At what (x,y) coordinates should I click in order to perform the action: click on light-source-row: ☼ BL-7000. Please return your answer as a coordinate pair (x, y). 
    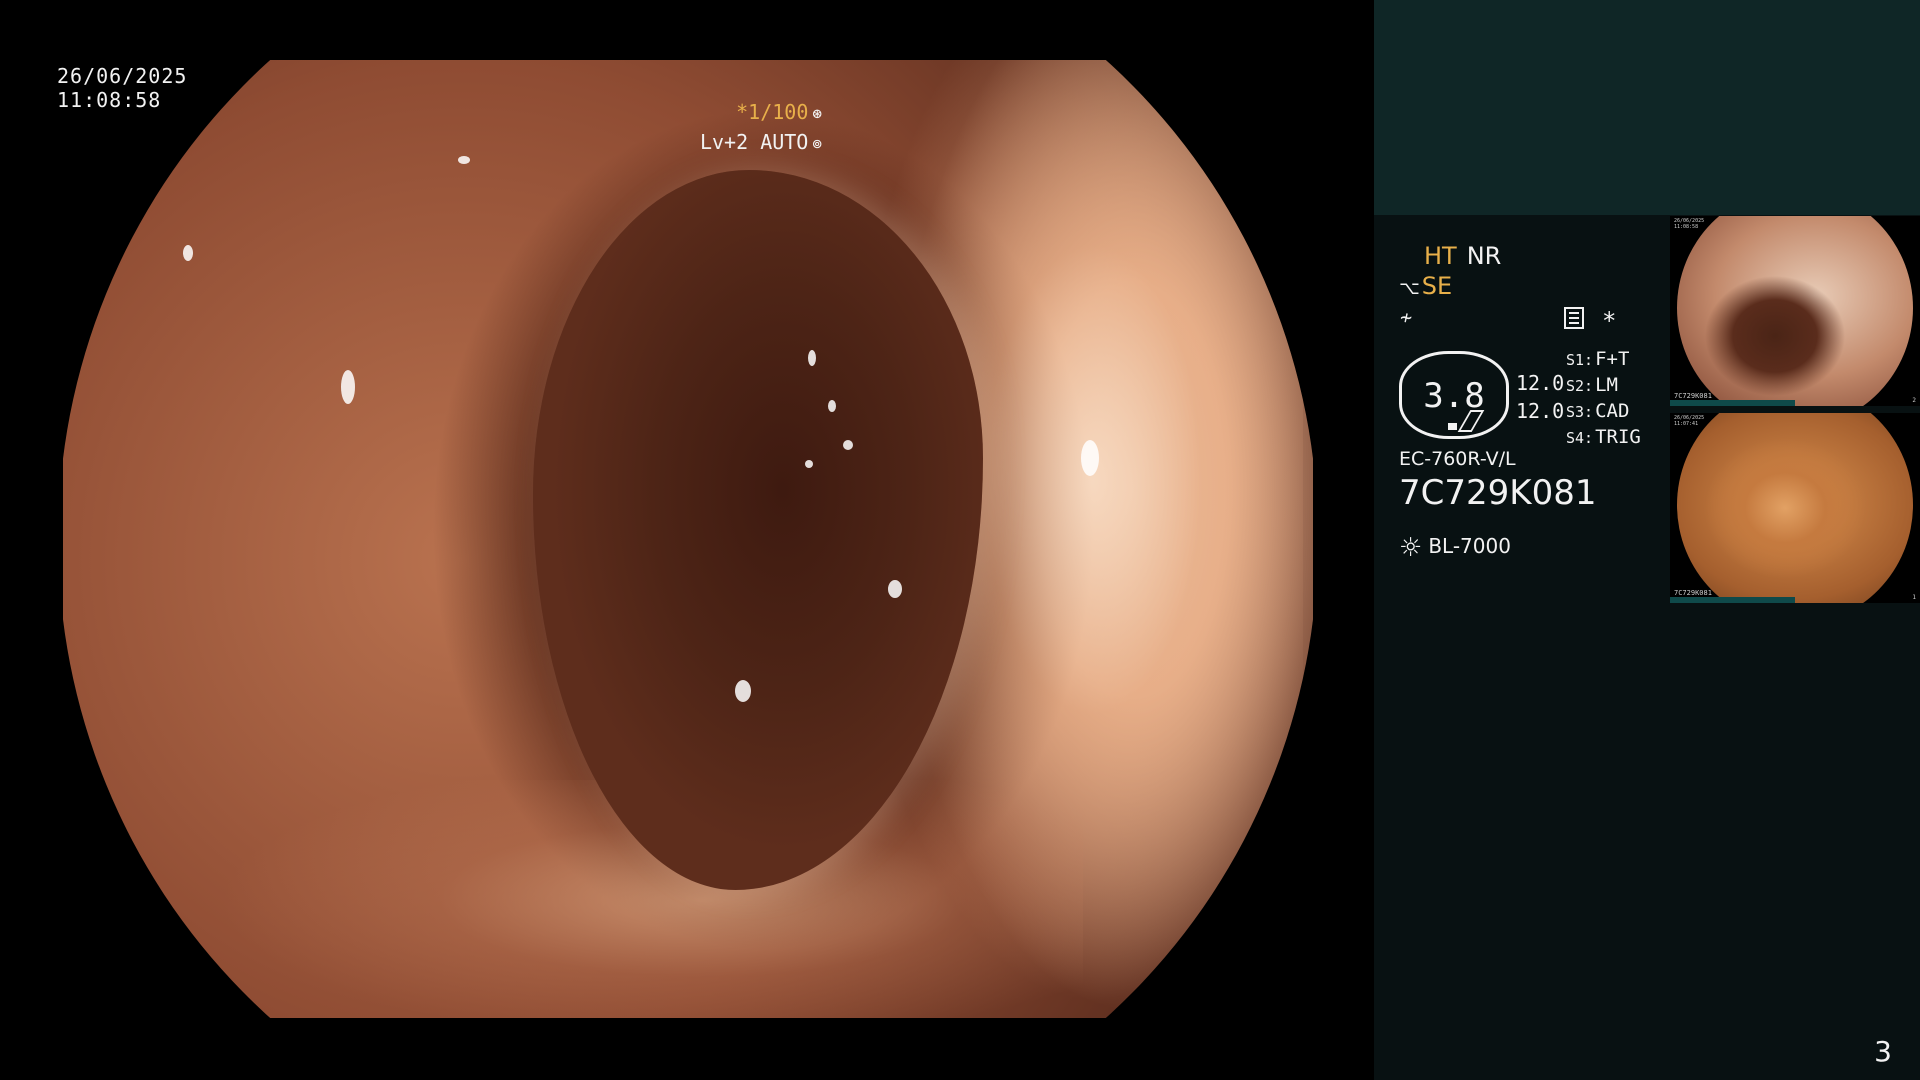
    Looking at the image, I should click on (1455, 548).